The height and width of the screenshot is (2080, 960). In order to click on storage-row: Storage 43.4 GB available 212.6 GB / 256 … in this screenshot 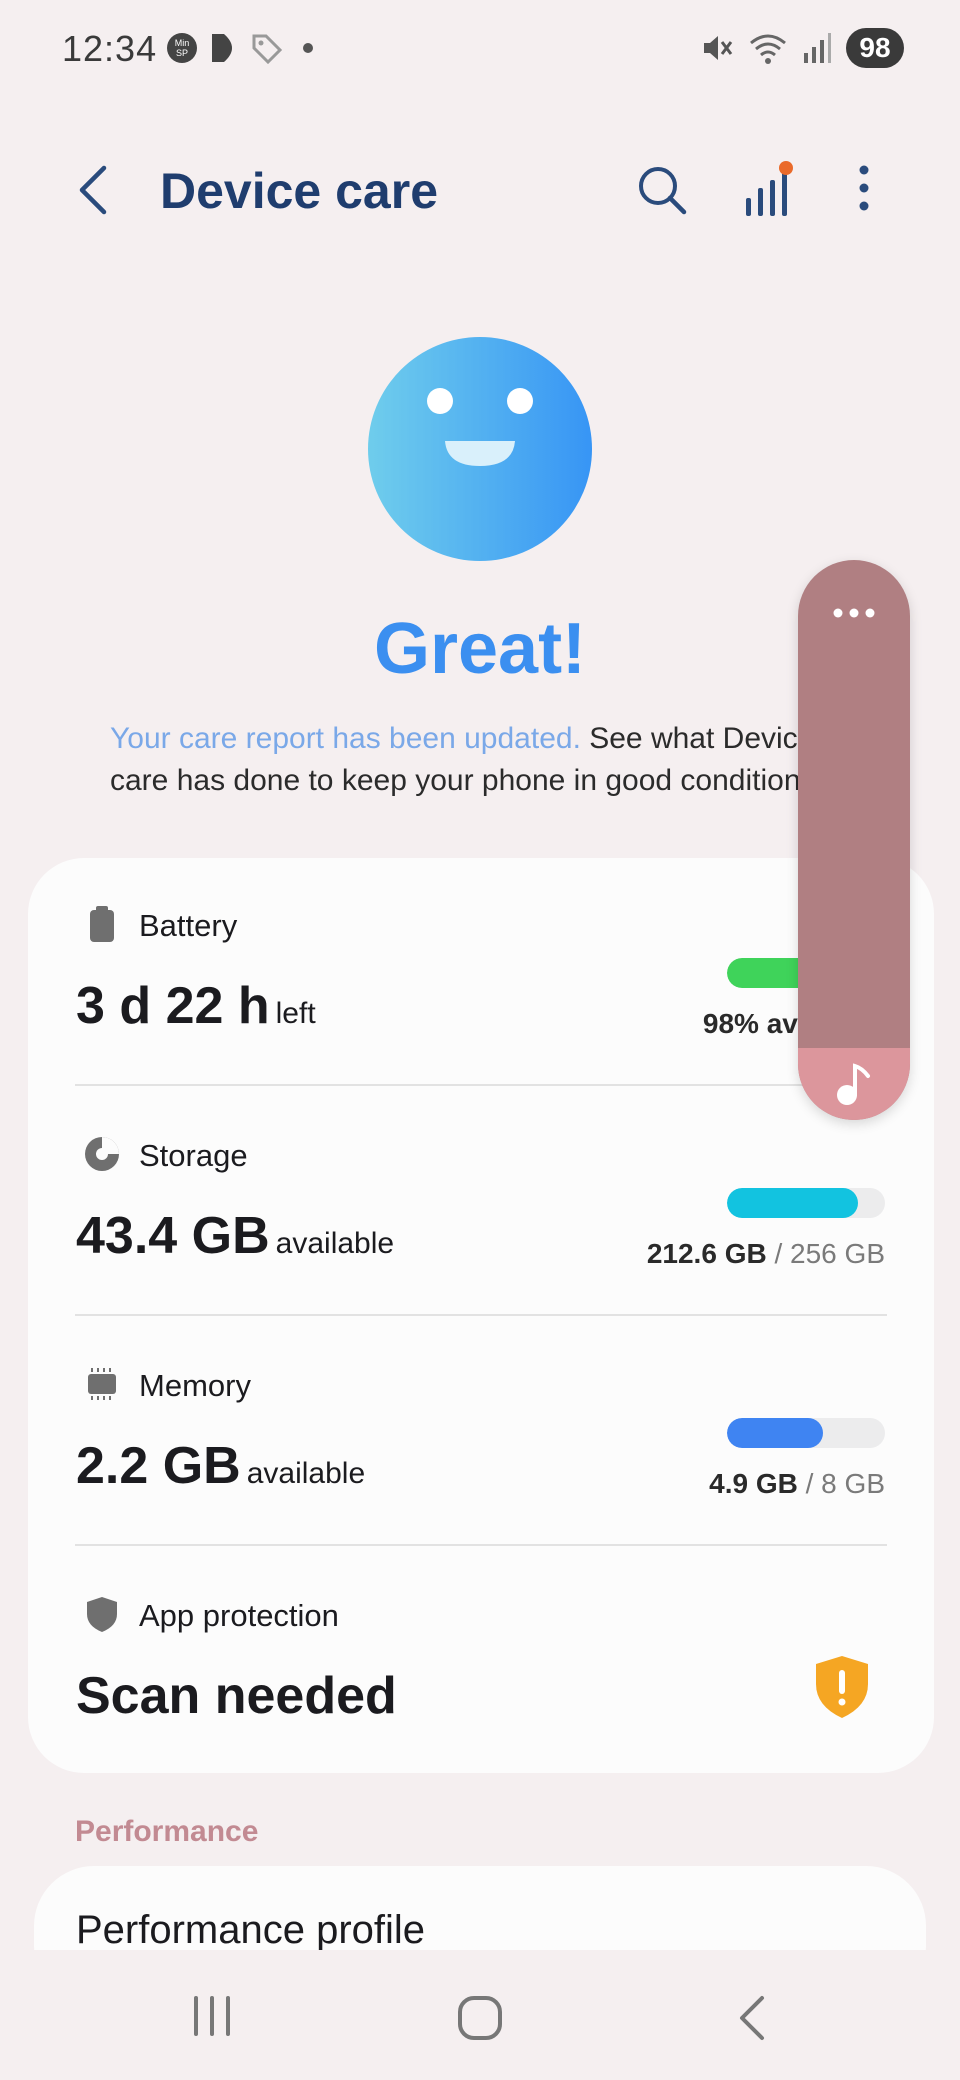, I will do `click(481, 1203)`.